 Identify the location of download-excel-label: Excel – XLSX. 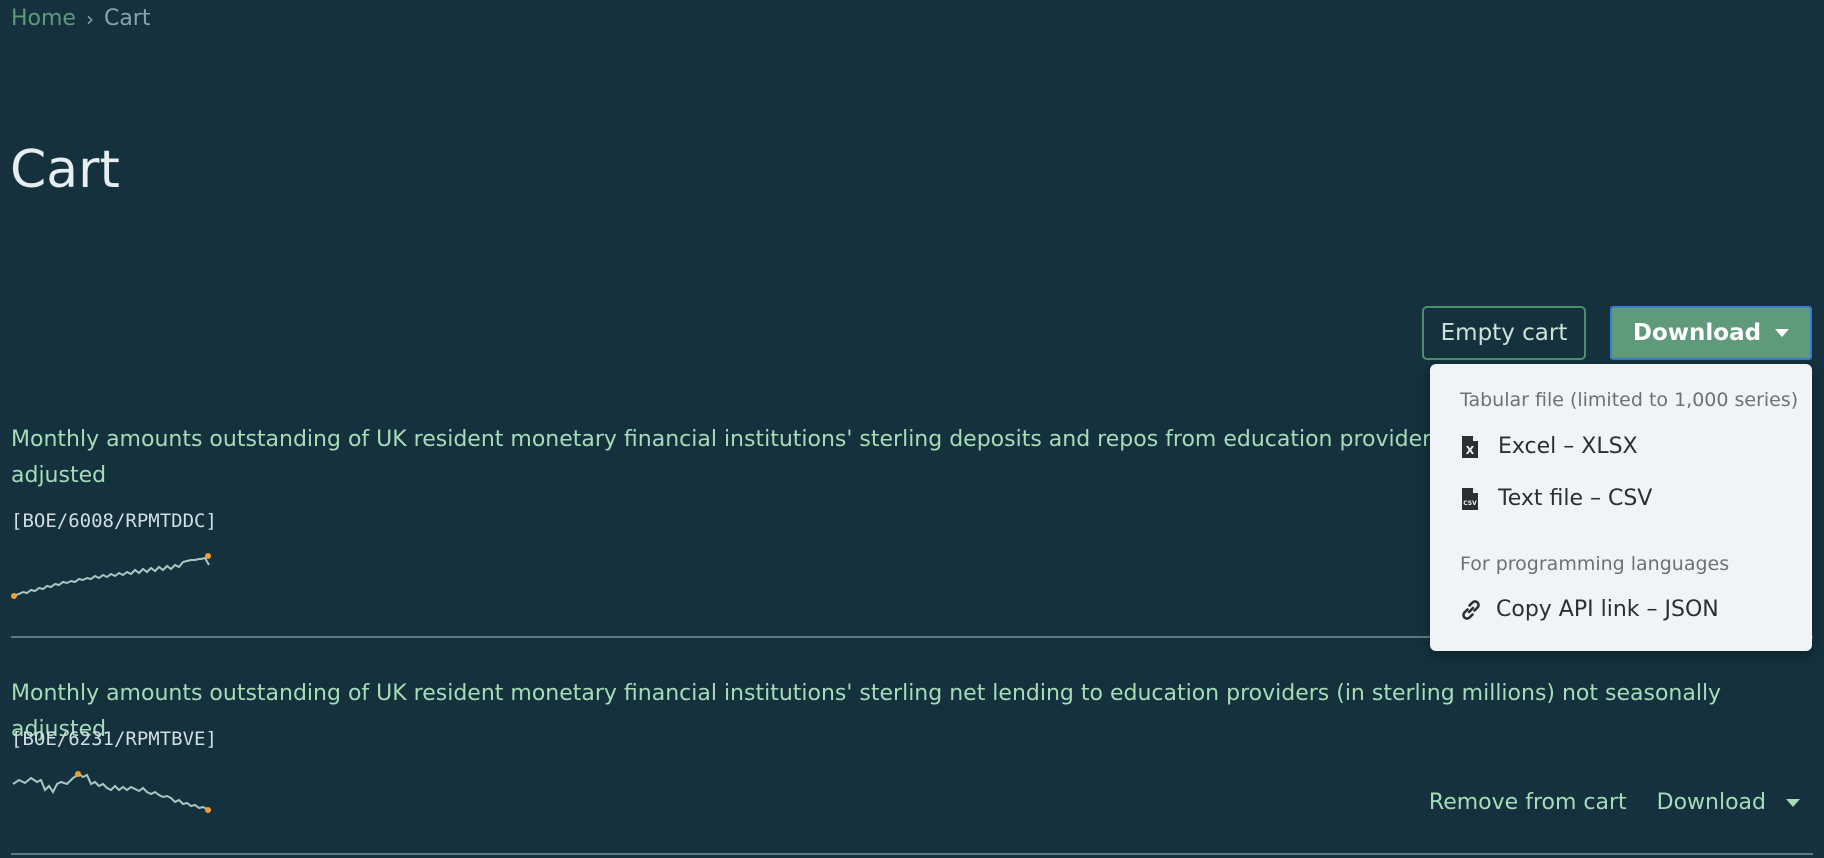
(1568, 446).